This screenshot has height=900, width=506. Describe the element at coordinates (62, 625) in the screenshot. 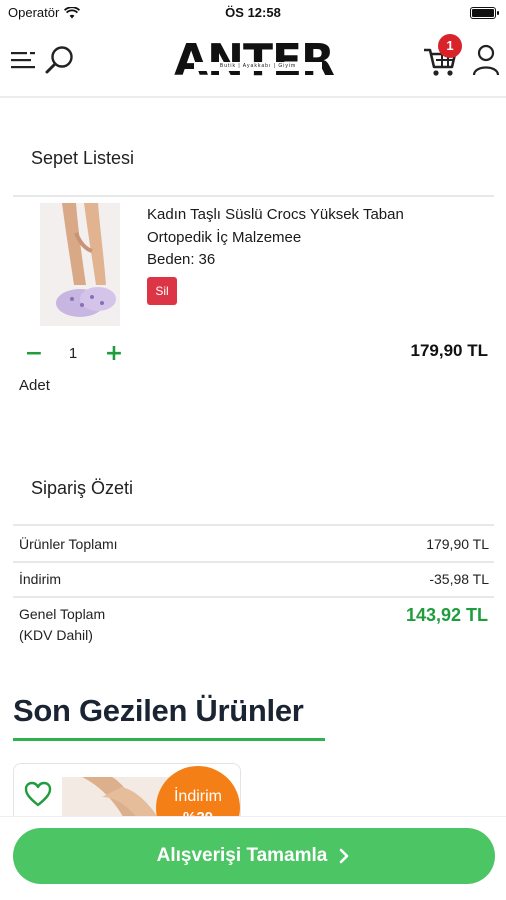

I see `total-label: Genel Toplam (KDV Dahil)` at that location.